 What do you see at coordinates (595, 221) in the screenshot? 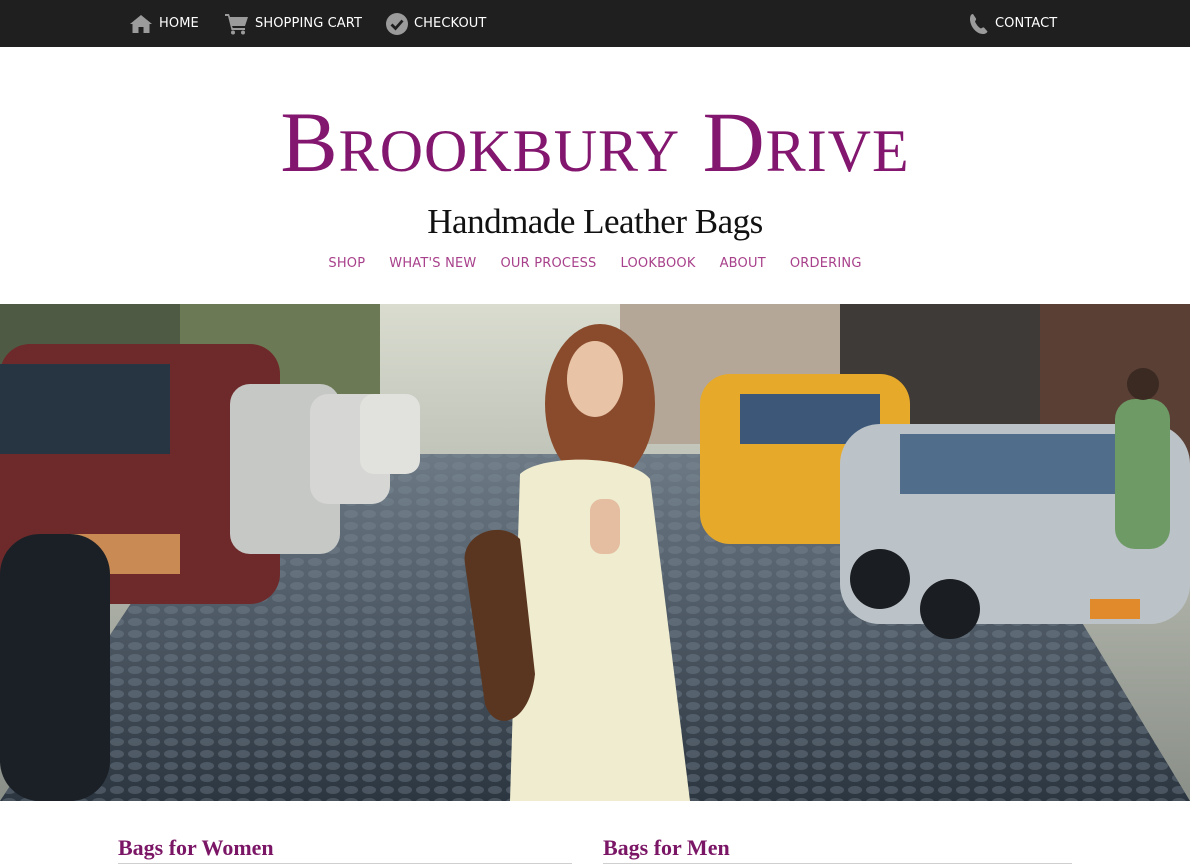
I see `site-tagline: Handmade Leather Bags` at bounding box center [595, 221].